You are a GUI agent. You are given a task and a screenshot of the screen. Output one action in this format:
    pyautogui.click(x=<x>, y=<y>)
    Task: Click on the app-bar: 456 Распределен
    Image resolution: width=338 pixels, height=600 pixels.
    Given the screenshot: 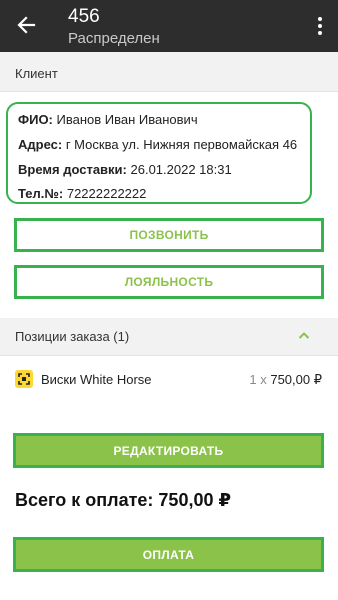 What is the action you would take?
    pyautogui.click(x=169, y=26)
    